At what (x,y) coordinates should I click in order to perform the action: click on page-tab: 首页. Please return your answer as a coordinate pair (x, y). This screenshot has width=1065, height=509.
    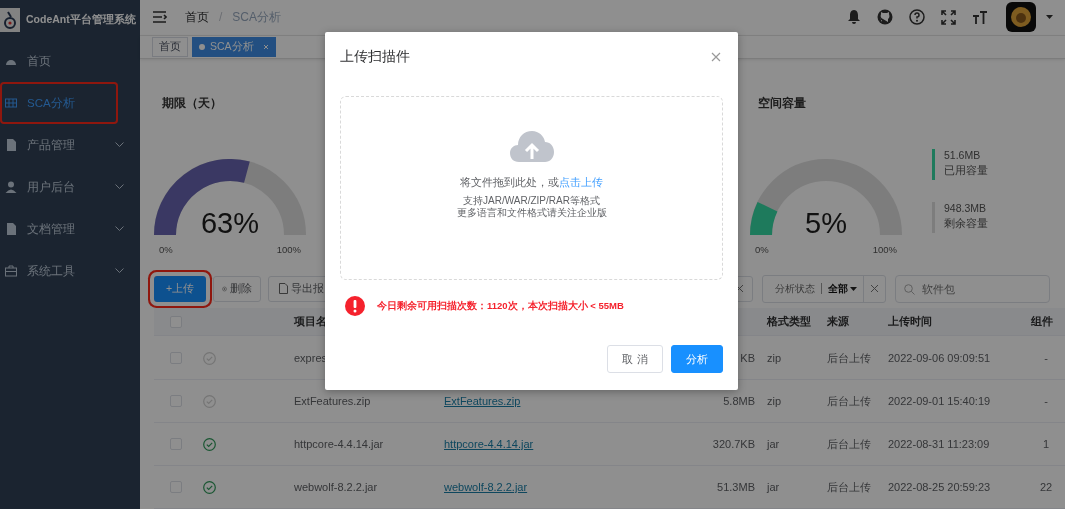
    Looking at the image, I should click on (170, 46).